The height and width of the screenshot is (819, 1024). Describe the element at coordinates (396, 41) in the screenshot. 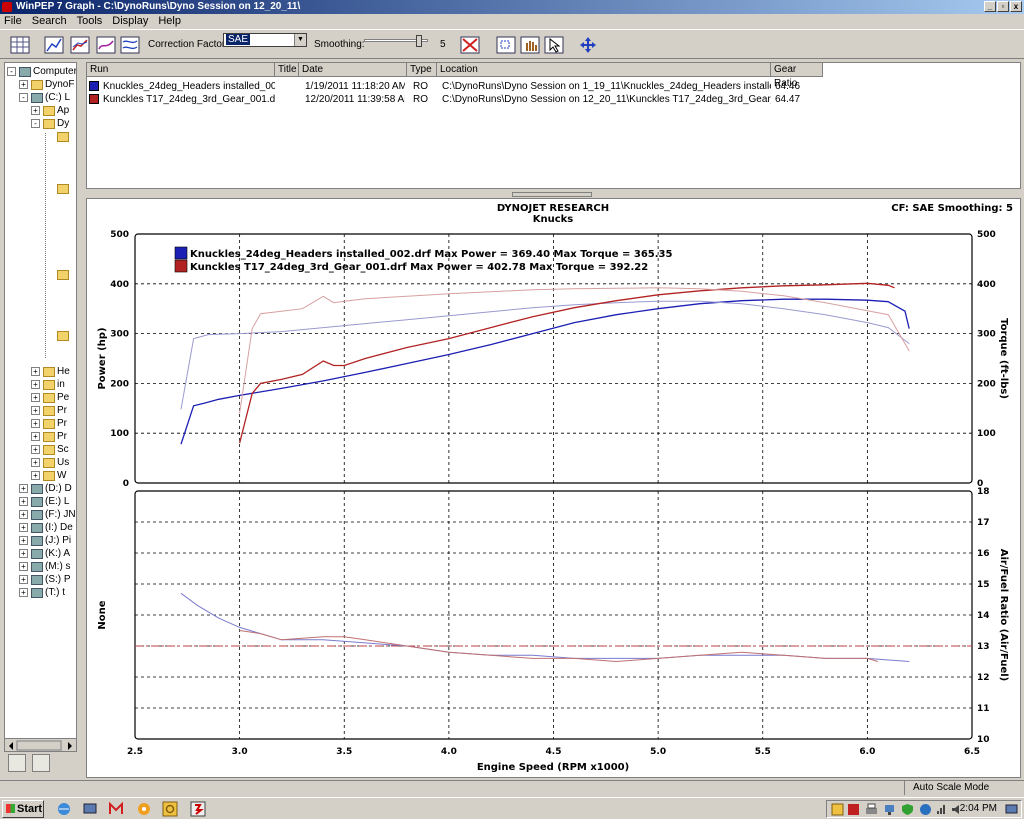

I see `smoothing-slider` at that location.